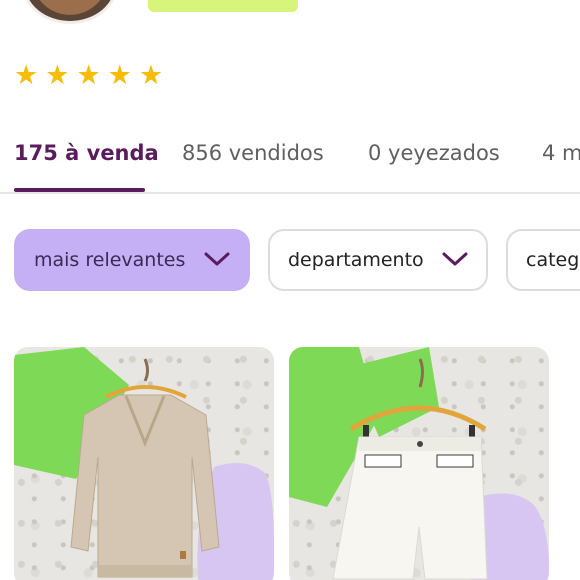 Image resolution: width=580 pixels, height=580 pixels. Describe the element at coordinates (561, 153) in the screenshot. I see `tab-more: 4 m` at that location.